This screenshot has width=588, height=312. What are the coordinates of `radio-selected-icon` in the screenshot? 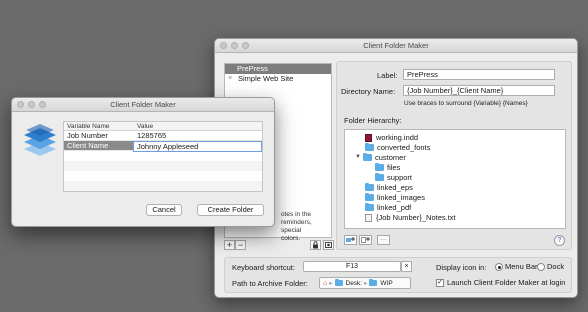 It's located at (499, 266).